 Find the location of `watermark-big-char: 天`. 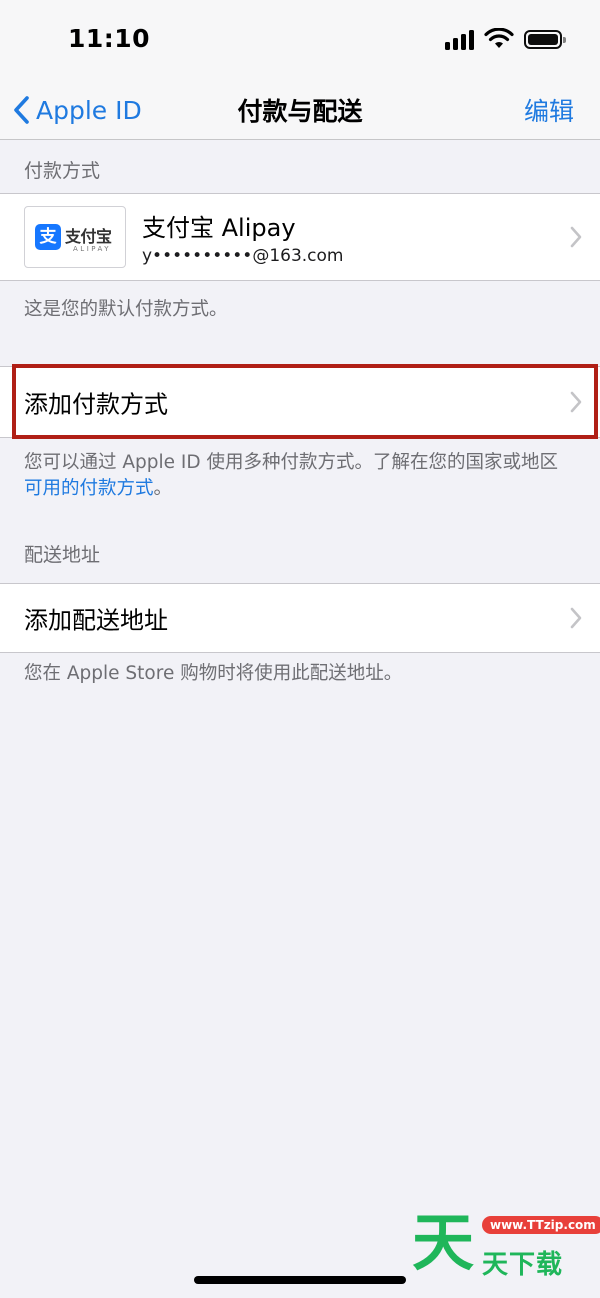

watermark-big-char: 天 is located at coordinates (443, 1242).